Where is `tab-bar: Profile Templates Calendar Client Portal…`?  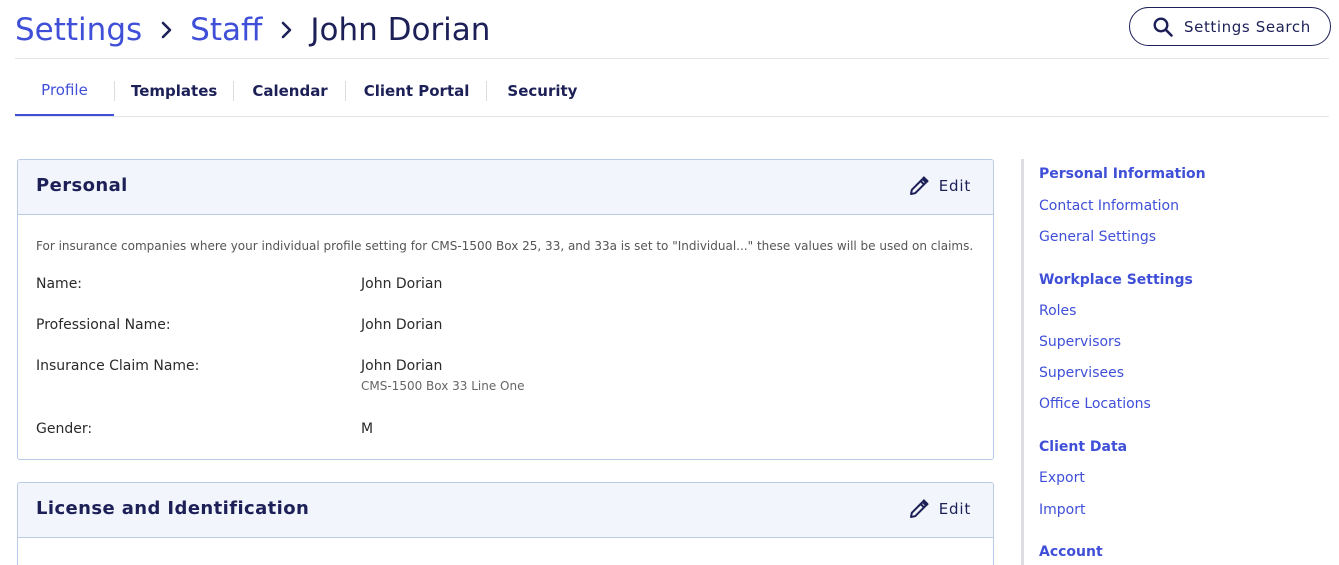 tab-bar: Profile Templates Calendar Client Portal… is located at coordinates (672, 91).